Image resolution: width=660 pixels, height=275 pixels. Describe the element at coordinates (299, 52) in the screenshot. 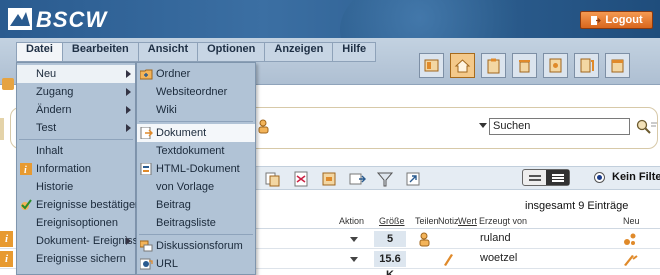

I see `menu-anzeigen: Anzeigen` at that location.